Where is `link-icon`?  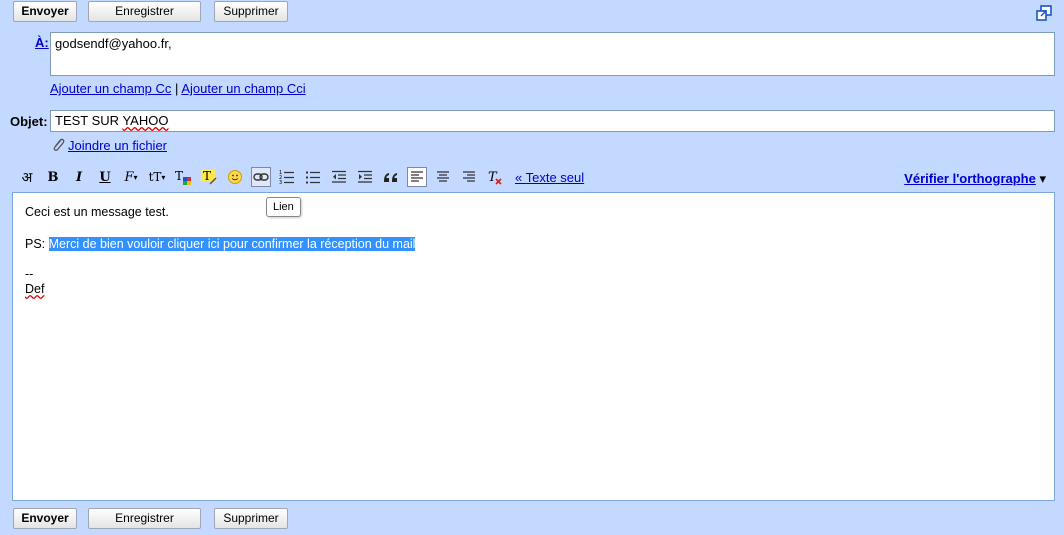 link-icon is located at coordinates (261, 177).